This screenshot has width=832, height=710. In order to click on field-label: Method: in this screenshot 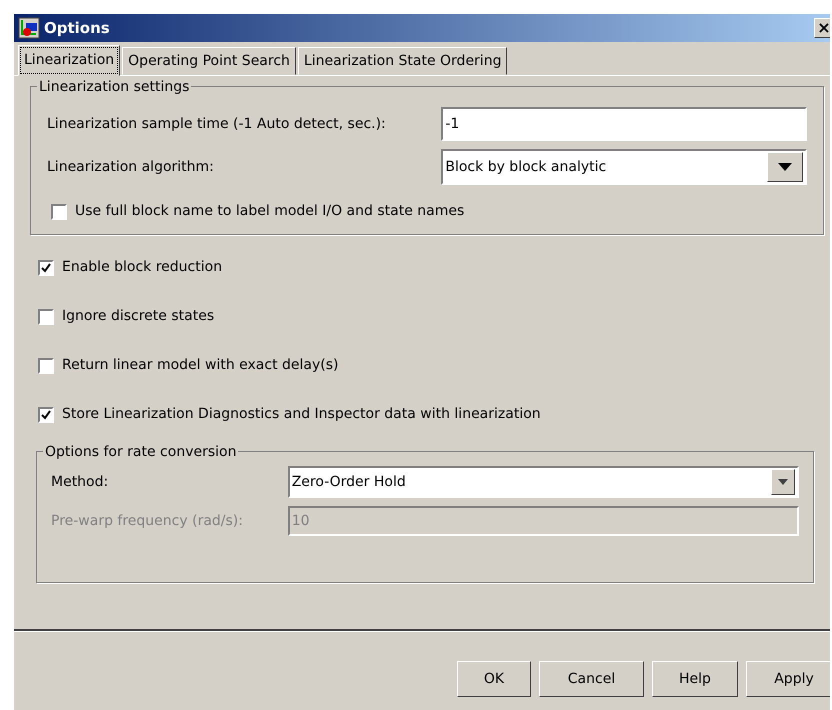, I will do `click(80, 482)`.